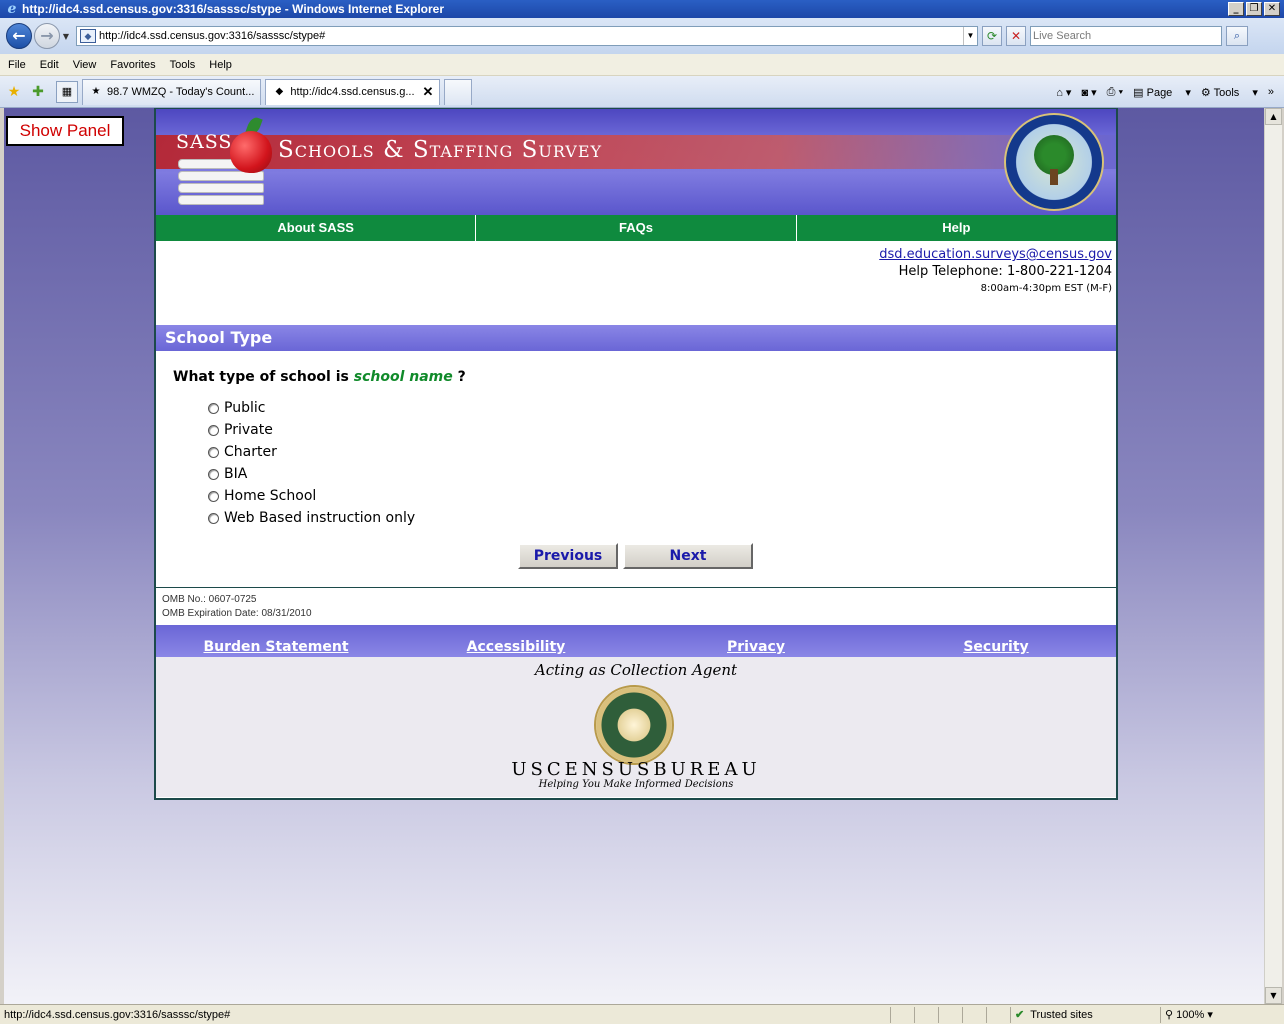 This screenshot has height=1024, width=1284. I want to click on stop-button: ✕, so click(1016, 36).